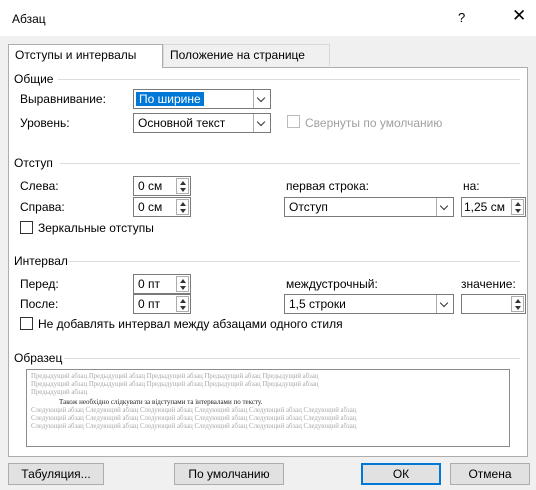 This screenshot has width=536, height=490. Describe the element at coordinates (59, 392) in the screenshot. I see `preview-prev-line: Предыдущий абзац` at that location.